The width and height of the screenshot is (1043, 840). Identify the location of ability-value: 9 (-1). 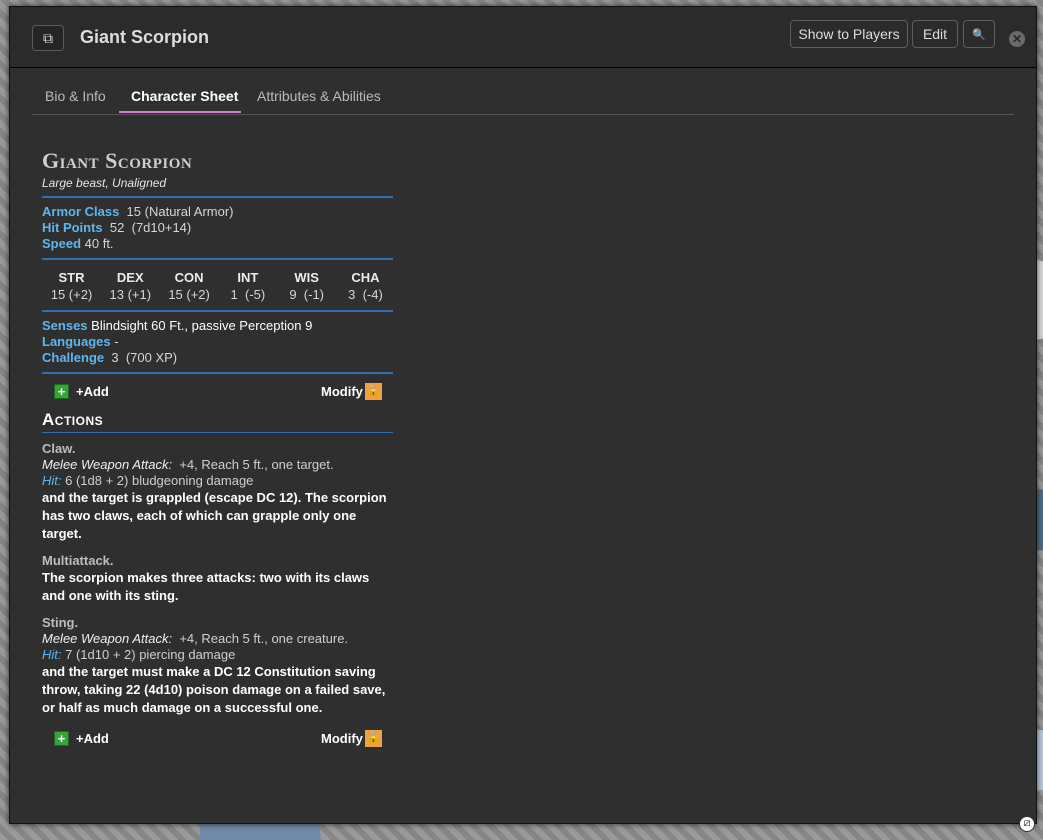
(307, 294).